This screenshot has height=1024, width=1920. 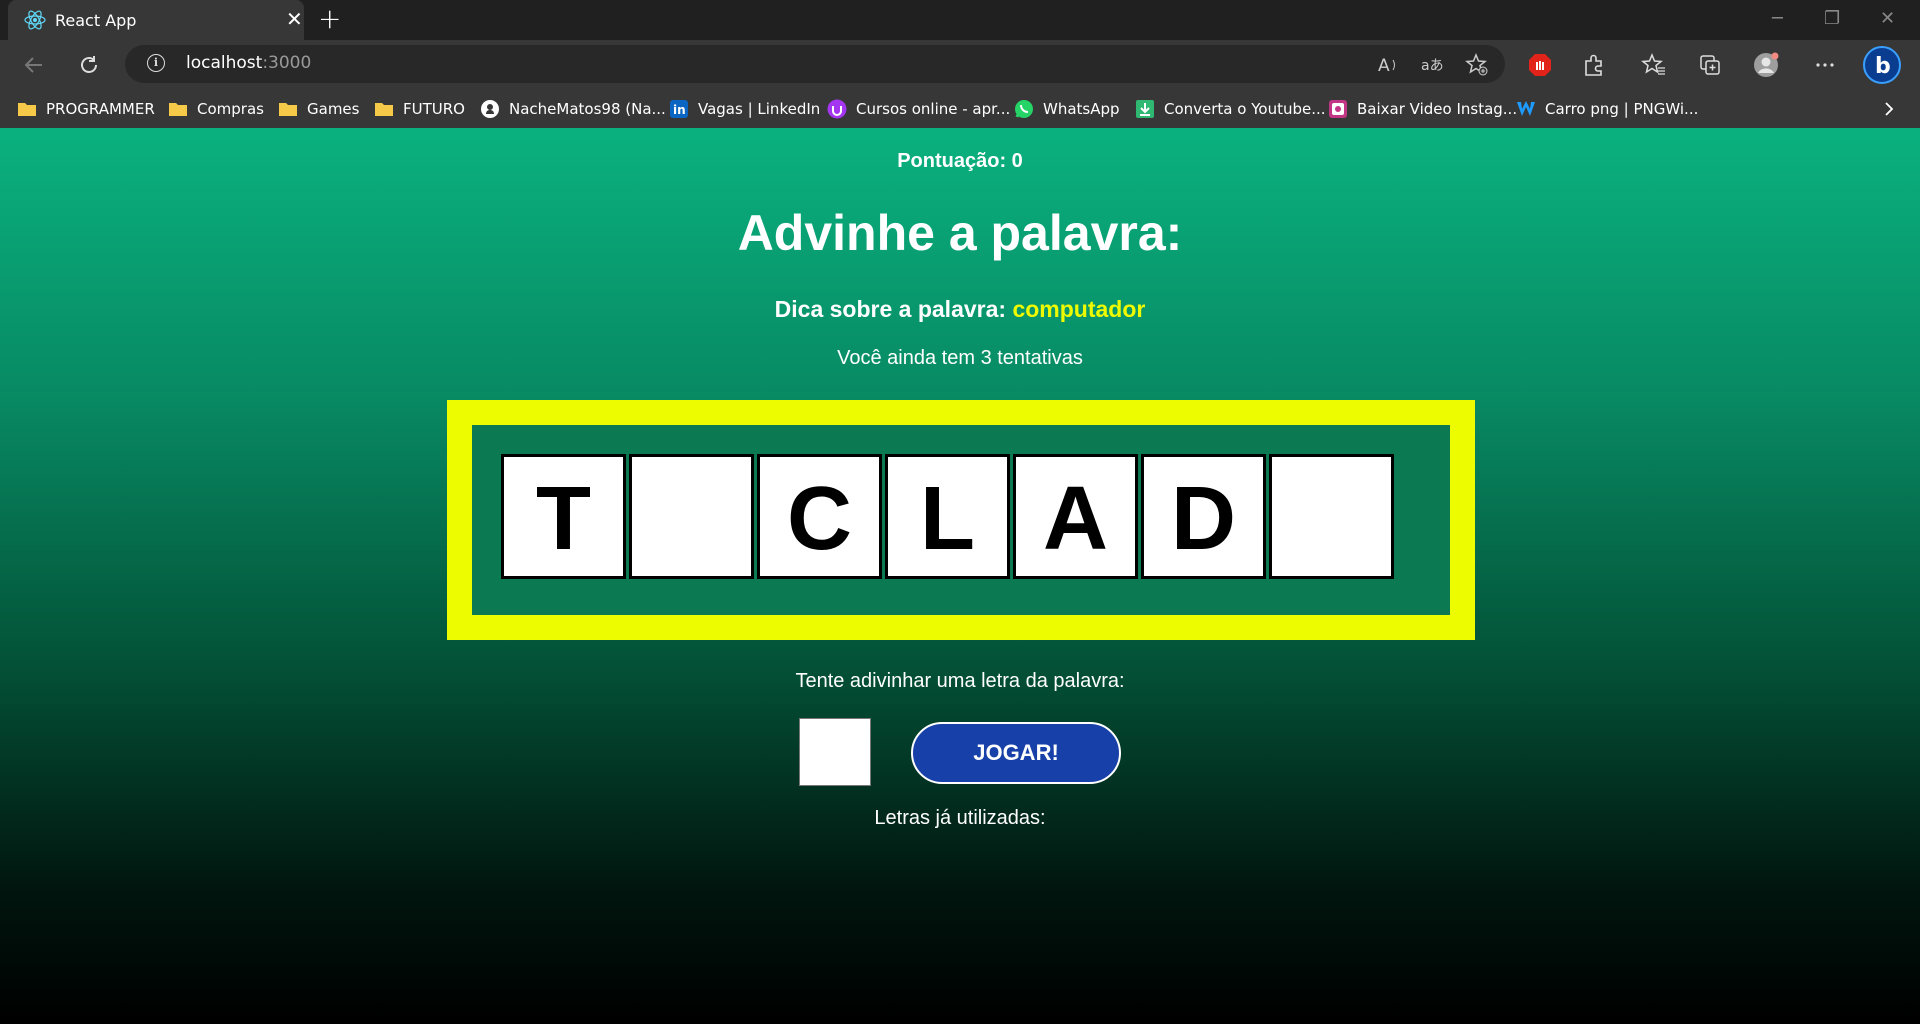 I want to click on tip-word: computador, so click(x=1079, y=309).